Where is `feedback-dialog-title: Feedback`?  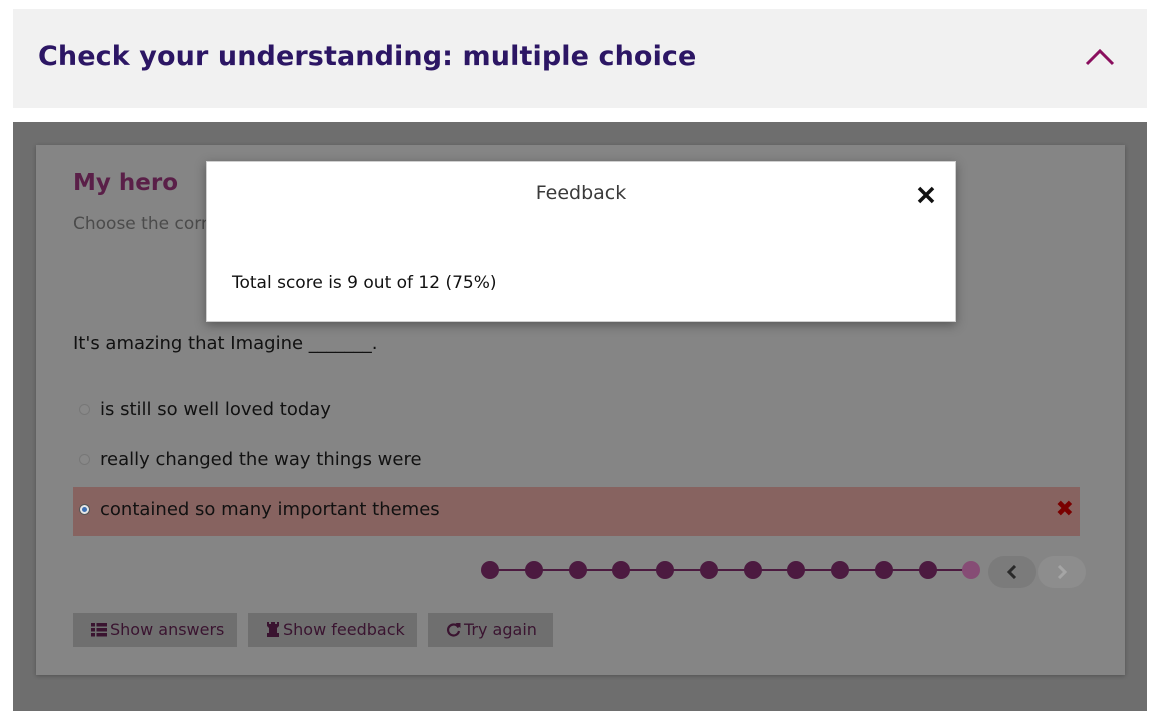 feedback-dialog-title: Feedback is located at coordinates (581, 193).